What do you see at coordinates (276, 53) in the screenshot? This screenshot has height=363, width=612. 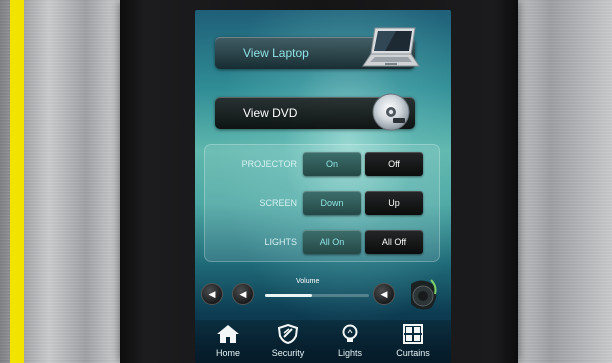 I see `view-laptop-label: View Laptop` at bounding box center [276, 53].